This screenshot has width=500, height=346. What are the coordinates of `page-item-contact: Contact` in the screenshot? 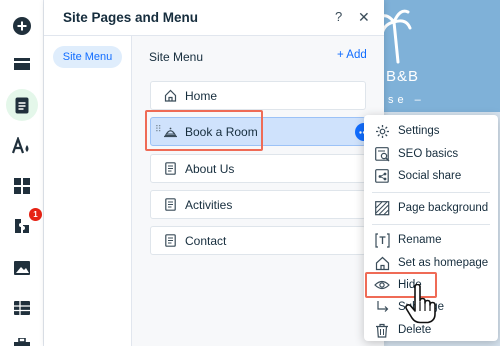 It's located at (258, 240).